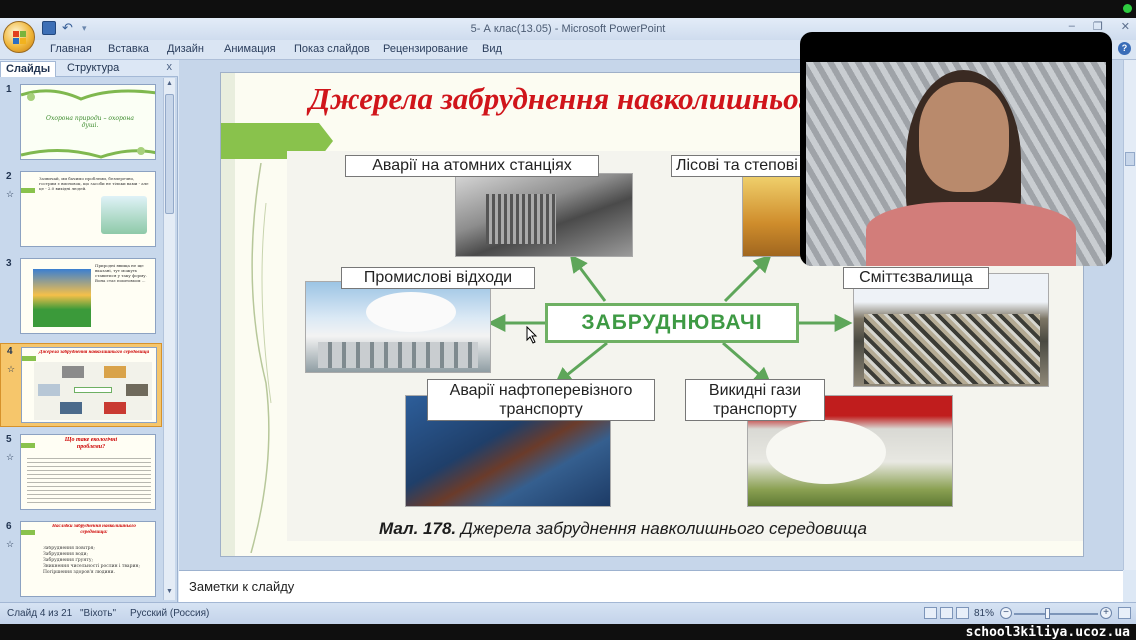  What do you see at coordinates (1106, 613) in the screenshot?
I see `zoom-in-icon: +` at bounding box center [1106, 613].